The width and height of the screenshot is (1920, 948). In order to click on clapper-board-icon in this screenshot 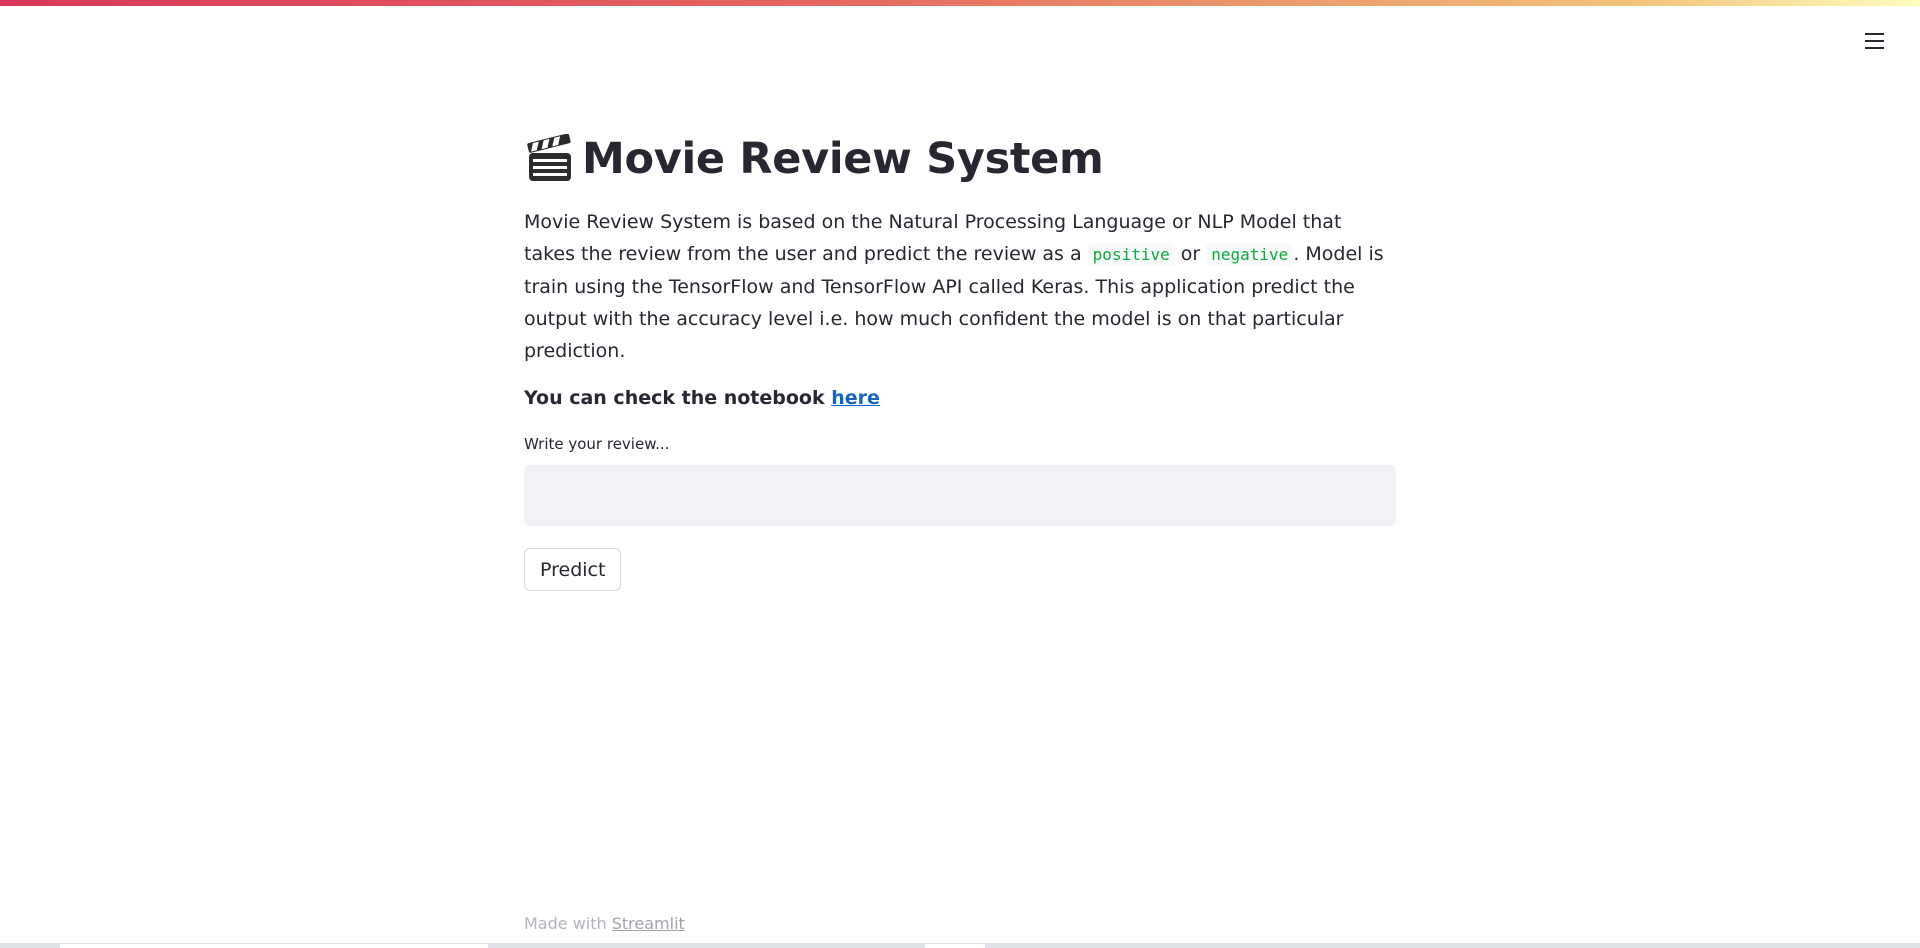, I will do `click(549, 157)`.